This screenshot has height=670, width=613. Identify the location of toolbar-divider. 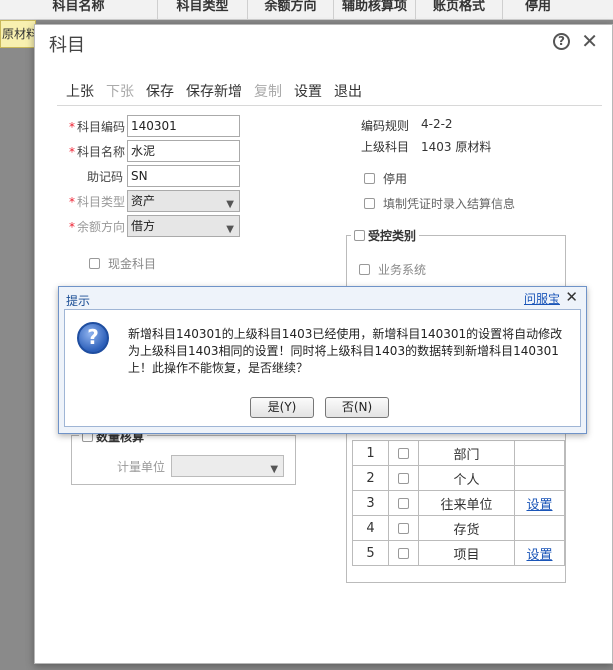
(329, 105).